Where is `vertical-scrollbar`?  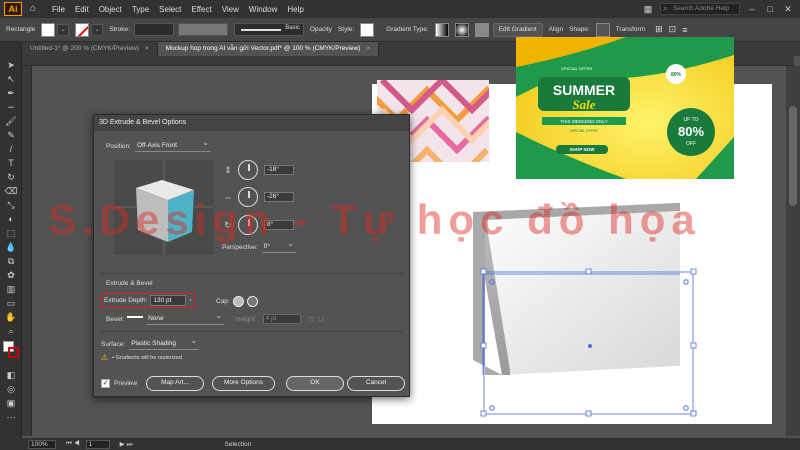
vertical-scrollbar is located at coordinates (793, 251).